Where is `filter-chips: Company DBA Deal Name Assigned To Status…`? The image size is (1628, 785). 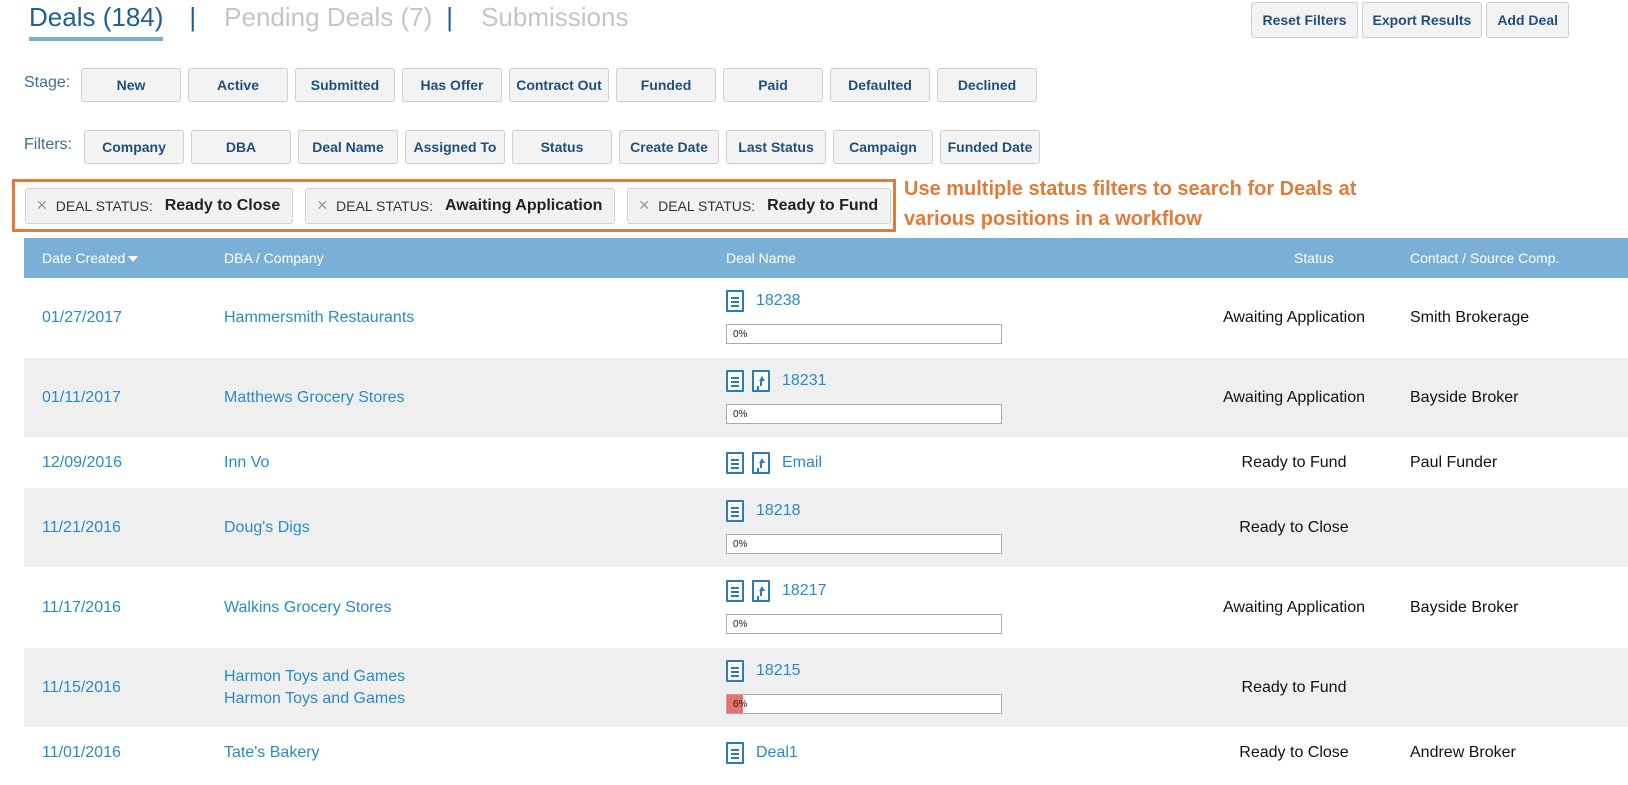
filter-chips: Company DBA Deal Name Assigned To Status… is located at coordinates (562, 147).